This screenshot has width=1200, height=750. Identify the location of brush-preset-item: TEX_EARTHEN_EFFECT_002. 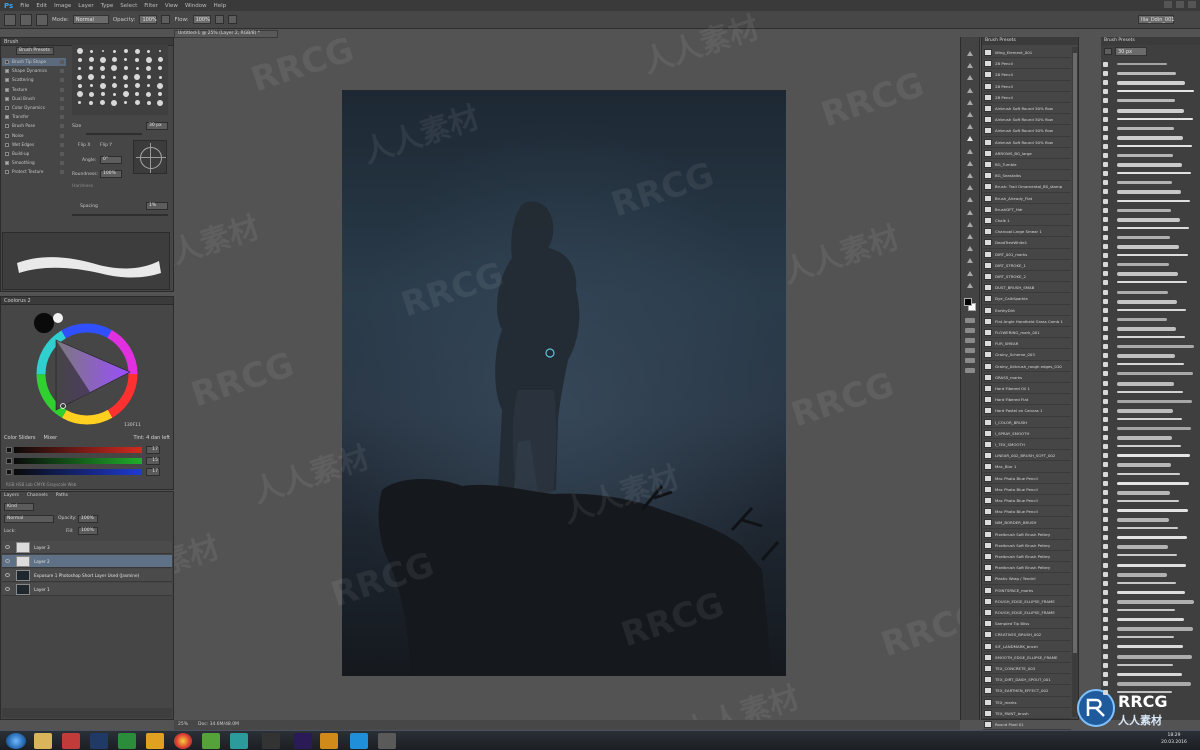
(1027, 691).